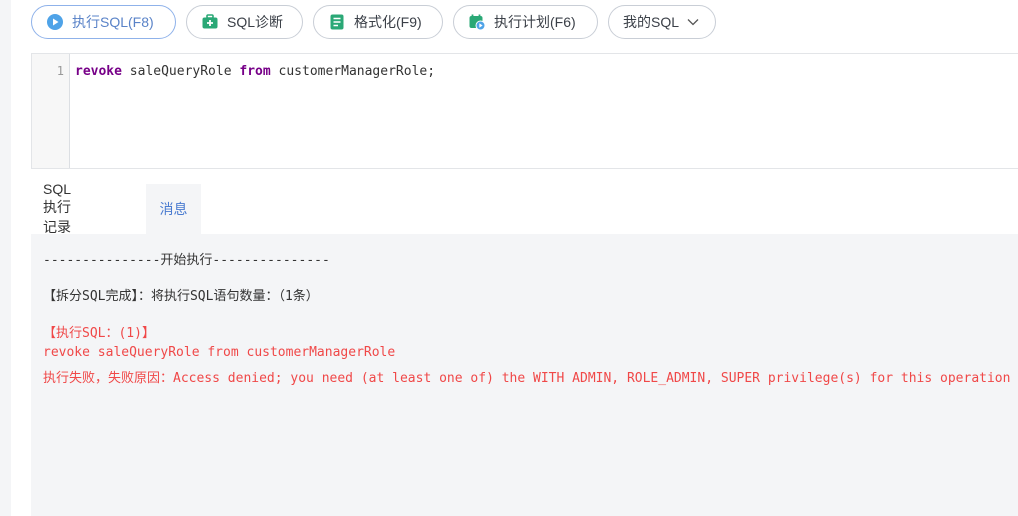 Image resolution: width=1018 pixels, height=516 pixels. Describe the element at coordinates (181, 296) in the screenshot. I see `split-sql-line: 【拆分SQL完成】：将执行SQL语句数量：（1条）` at that location.